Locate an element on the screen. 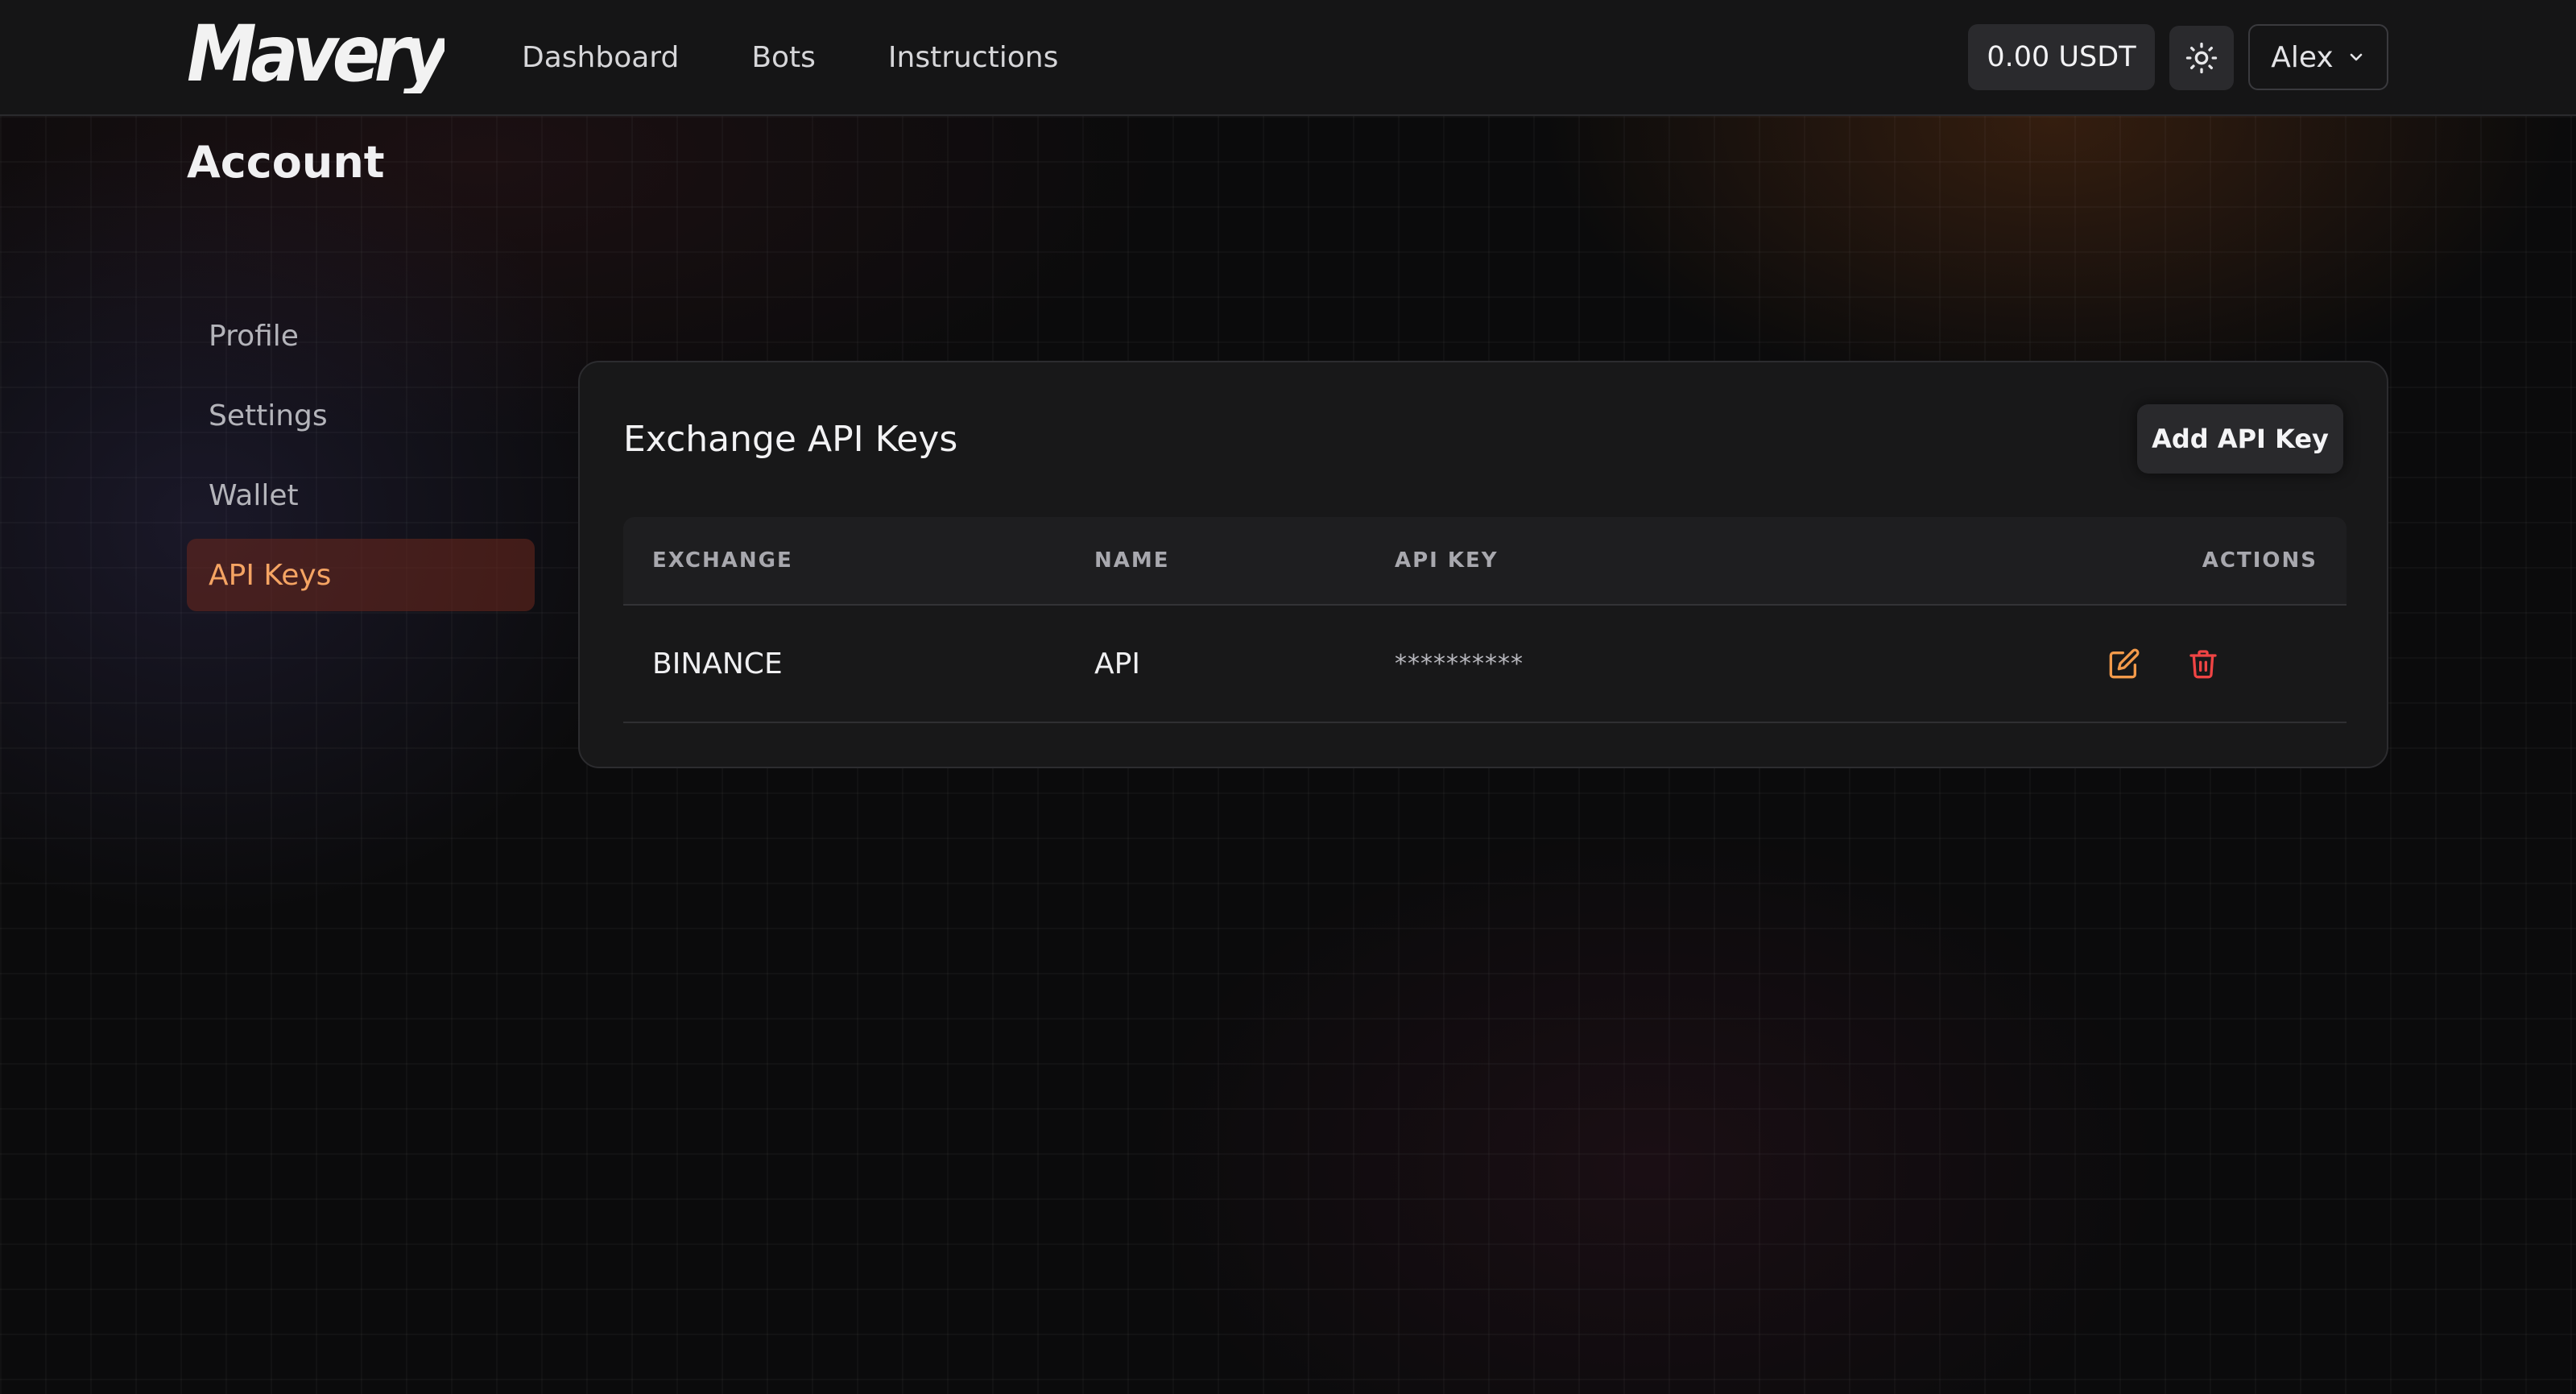 The height and width of the screenshot is (1394, 2576). sun-icon is located at coordinates (2202, 58).